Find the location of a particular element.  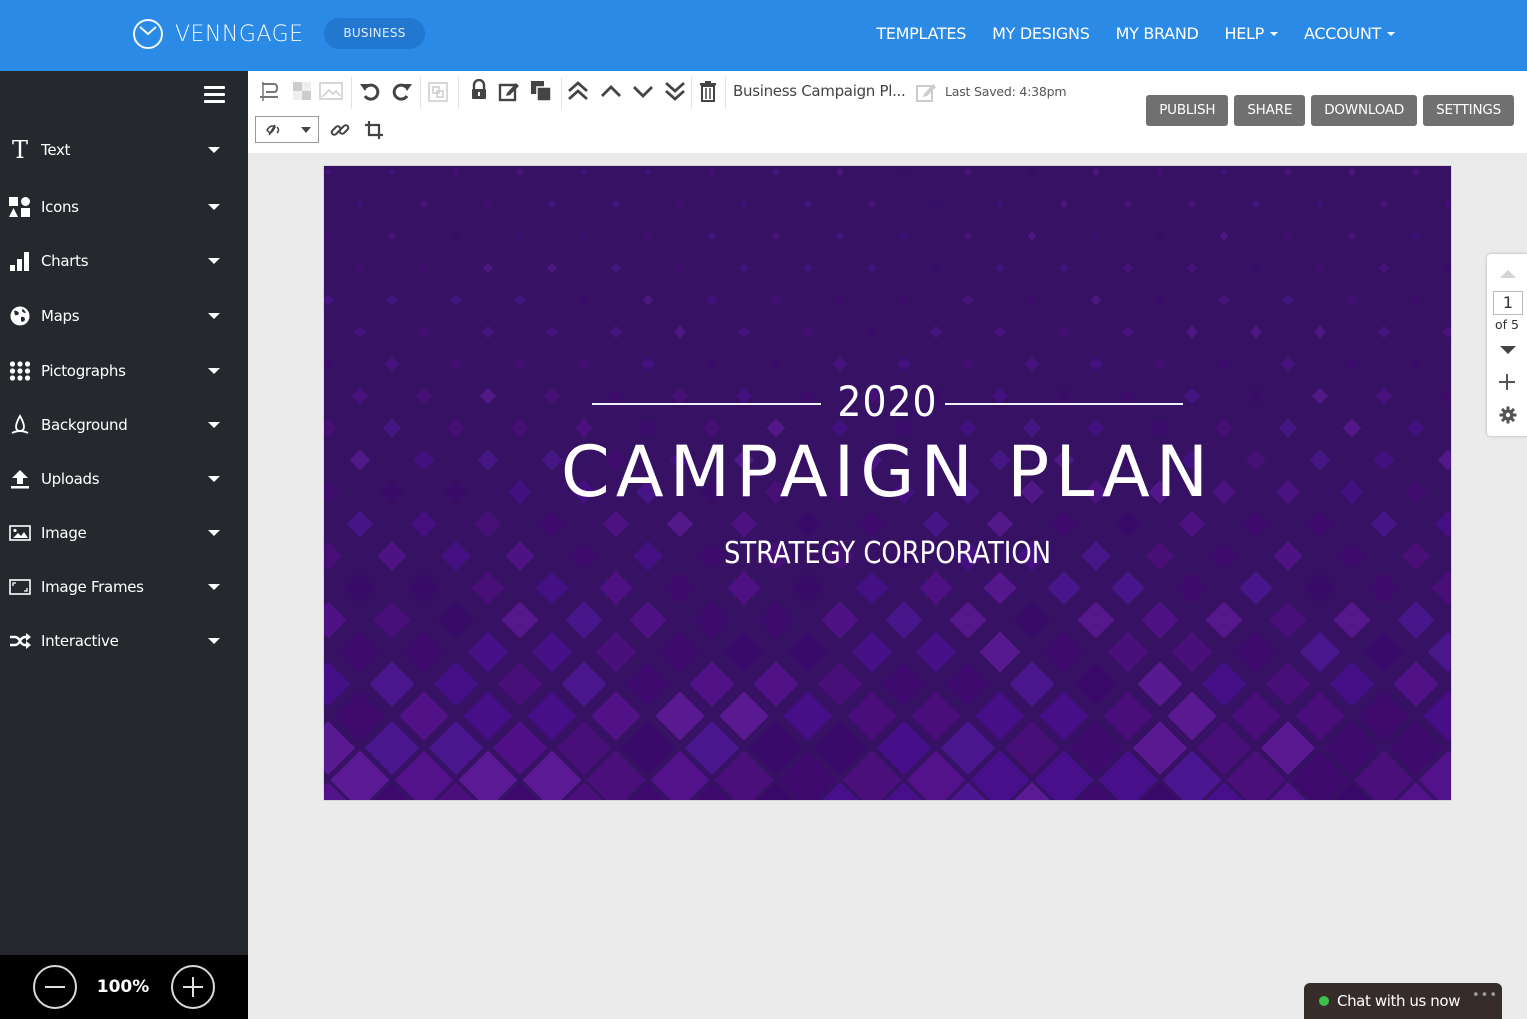

text-align-icon is located at coordinates (269, 91).